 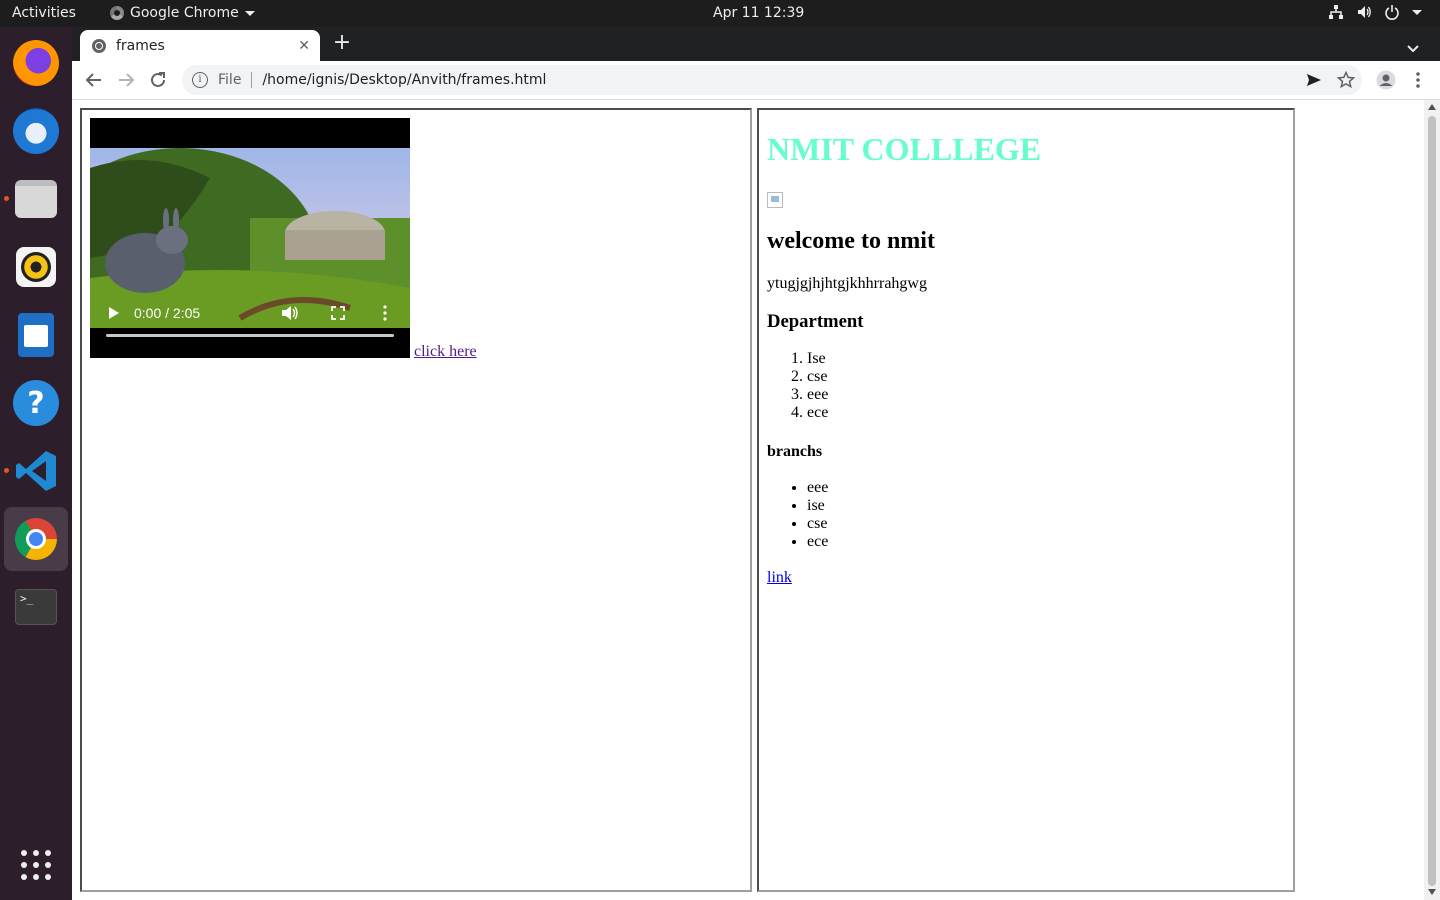 I want to click on welcome-heading: welcome to nmit, so click(x=851, y=241).